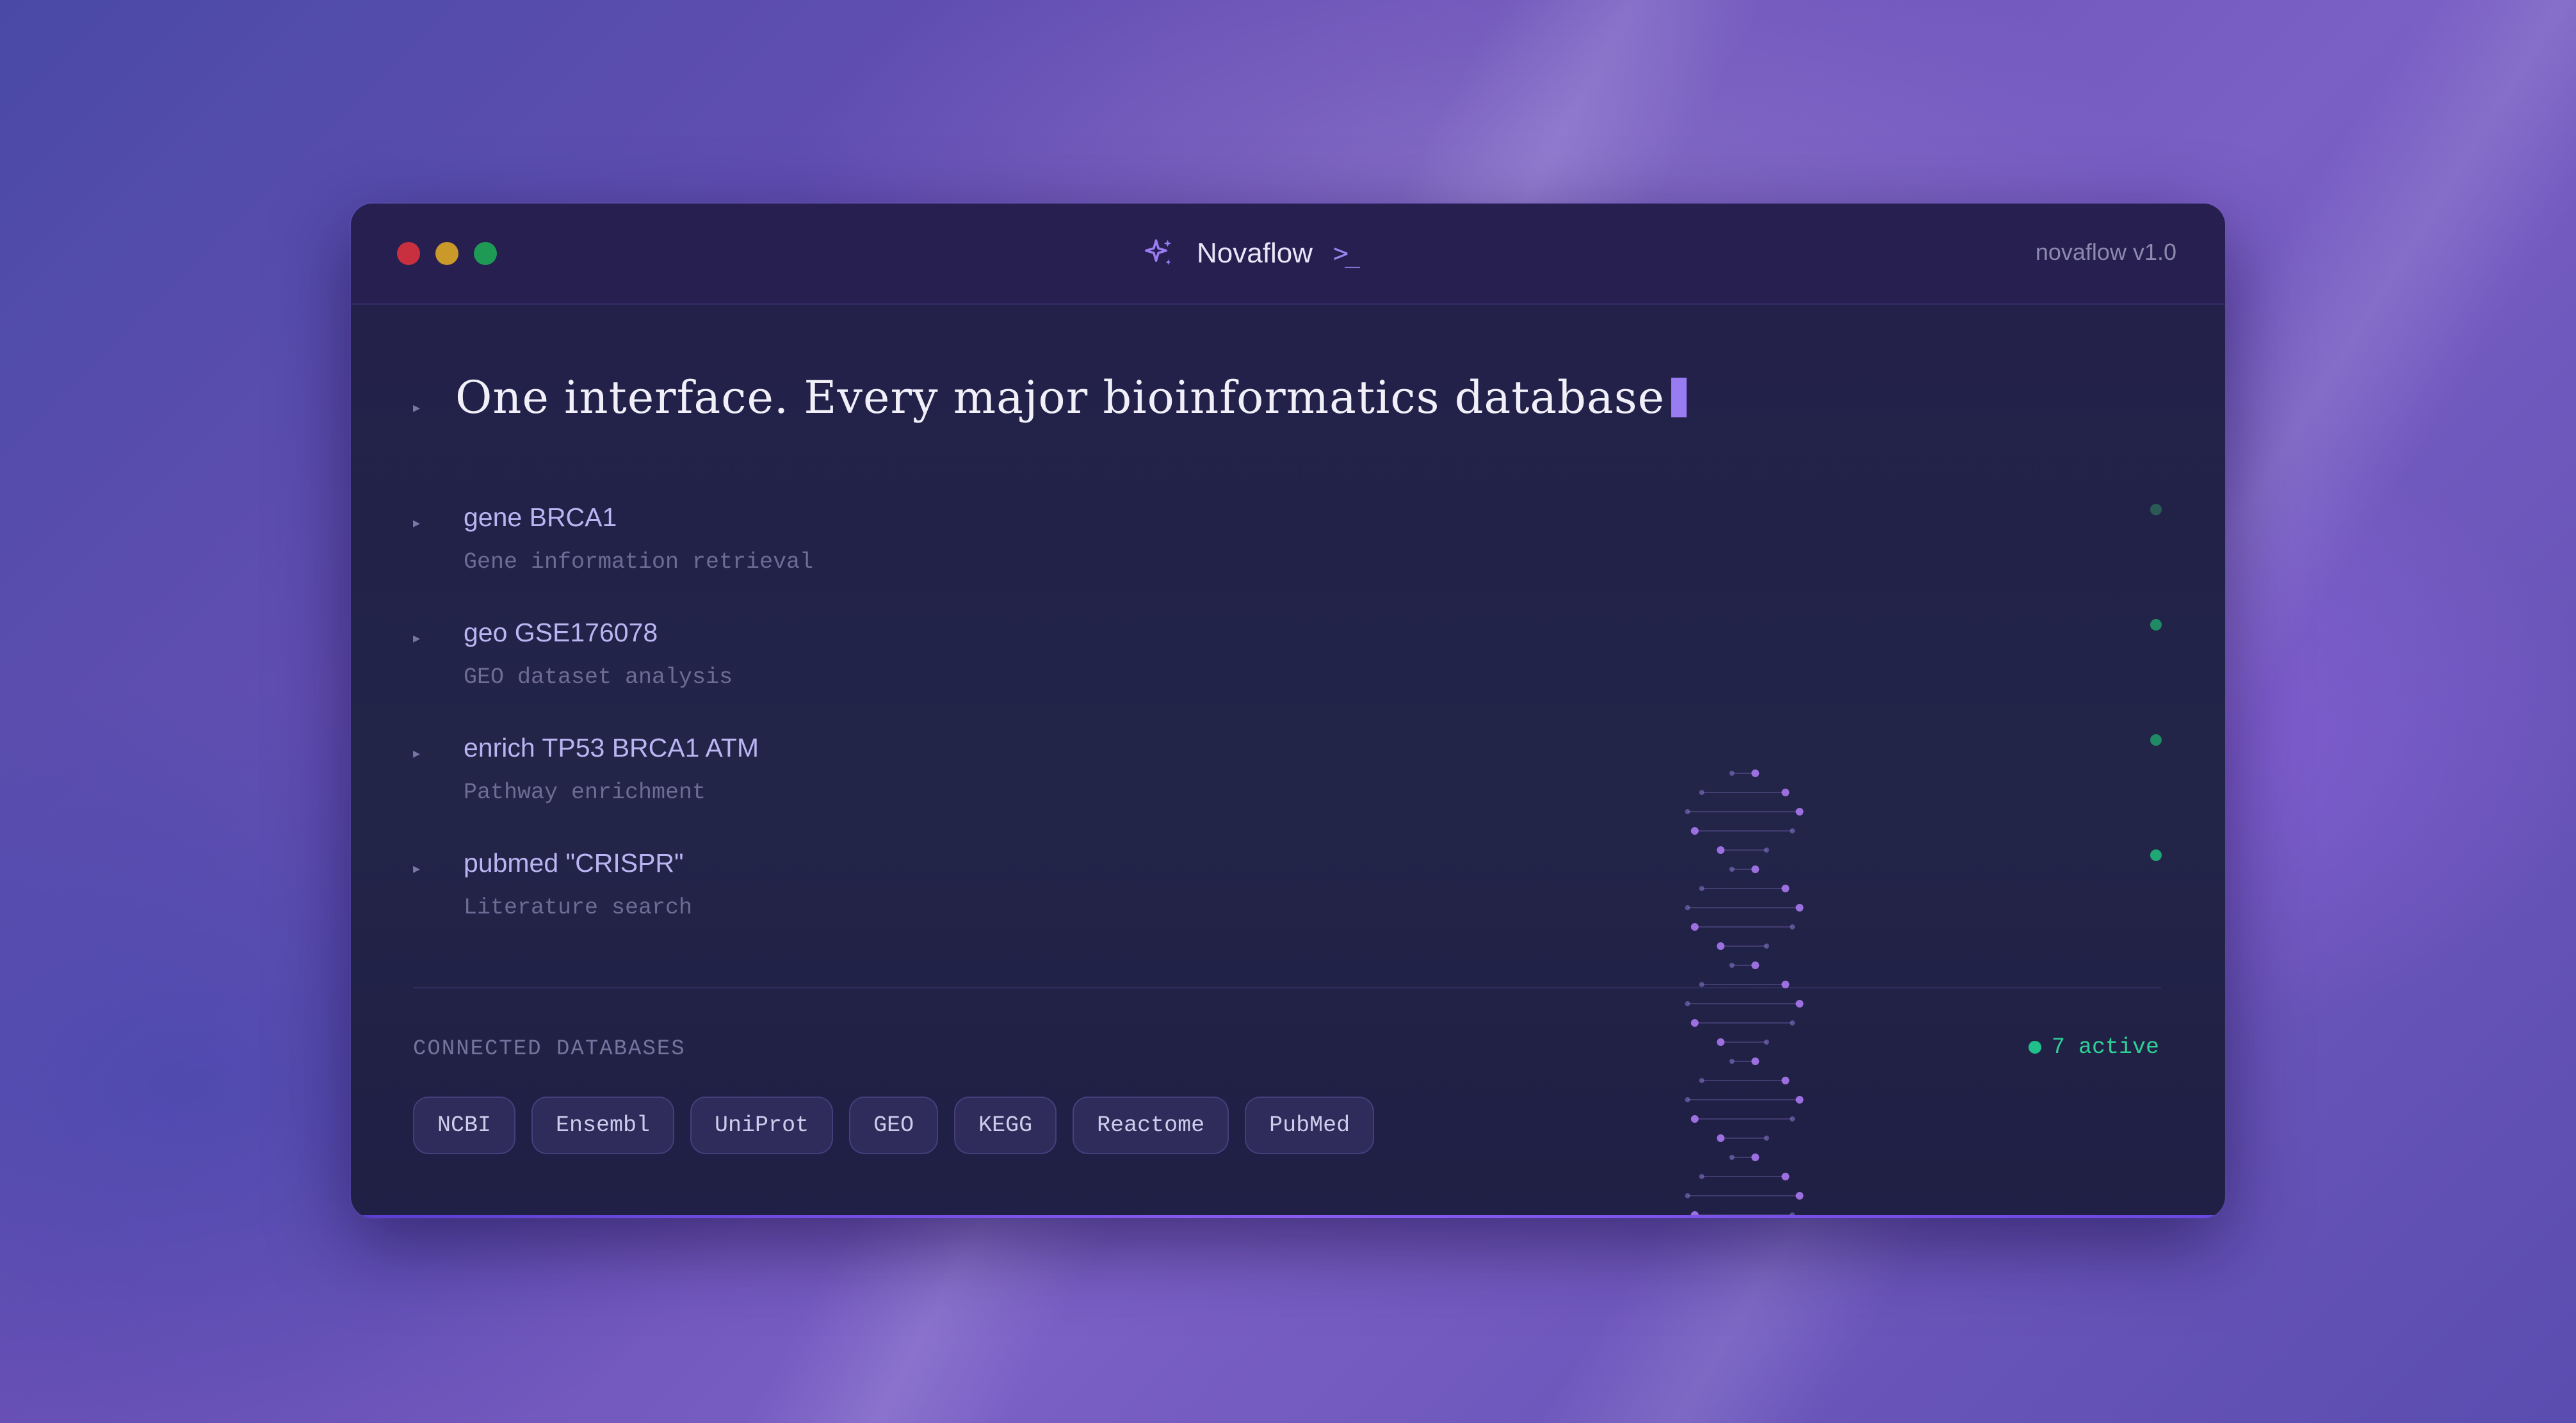  What do you see at coordinates (1158, 252) in the screenshot?
I see `sparkle-icon` at bounding box center [1158, 252].